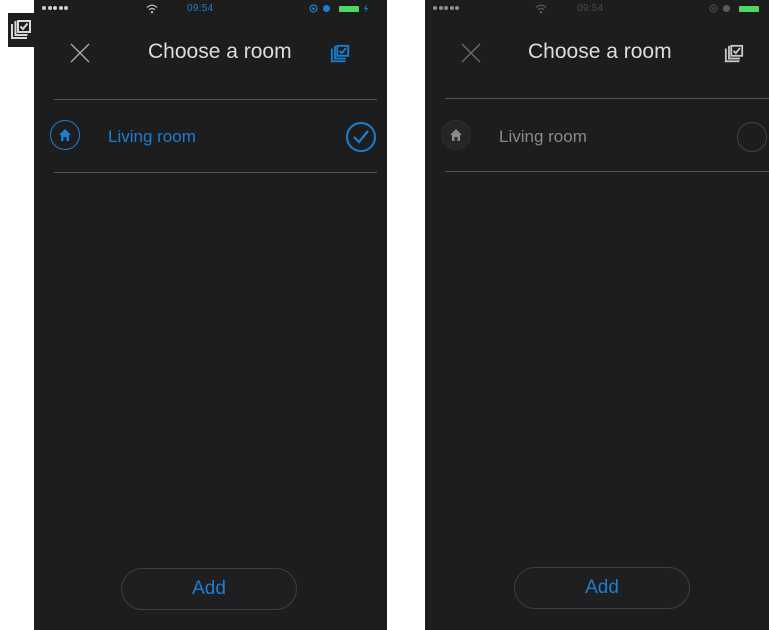 Image resolution: width=769 pixels, height=630 pixels. I want to click on check-circle-empty-icon, so click(752, 137).